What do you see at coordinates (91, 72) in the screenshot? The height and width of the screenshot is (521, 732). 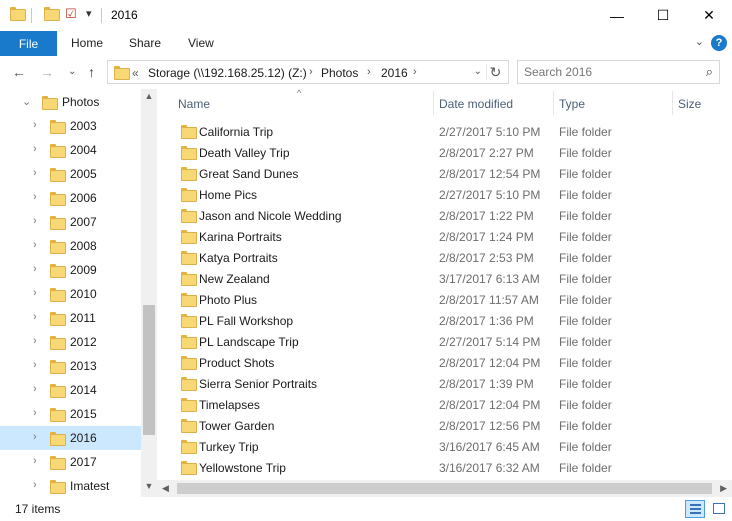 I see `up-button: ↑` at bounding box center [91, 72].